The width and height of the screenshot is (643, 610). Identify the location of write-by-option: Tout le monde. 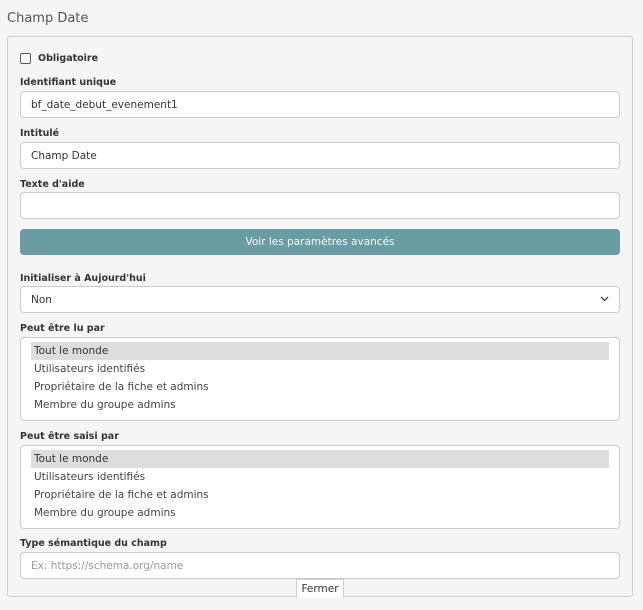
(320, 459).